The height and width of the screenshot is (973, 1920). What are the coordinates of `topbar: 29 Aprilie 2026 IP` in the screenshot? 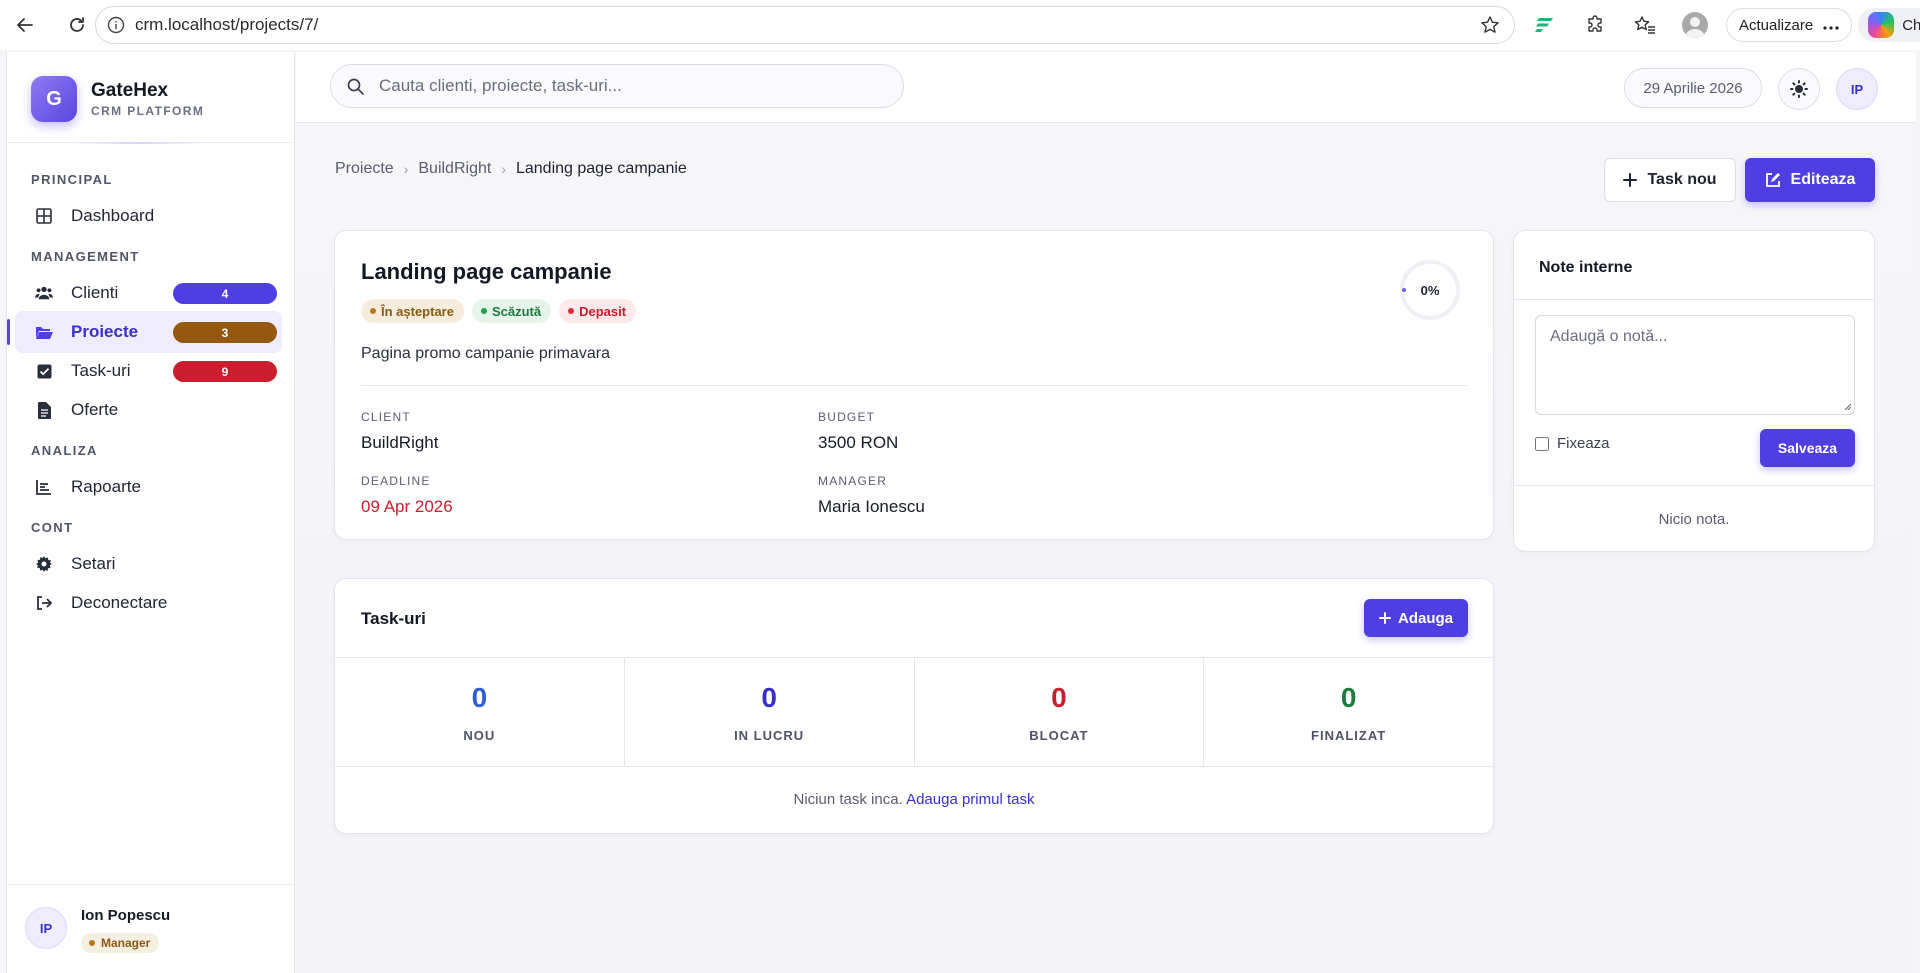 It's located at (1106, 87).